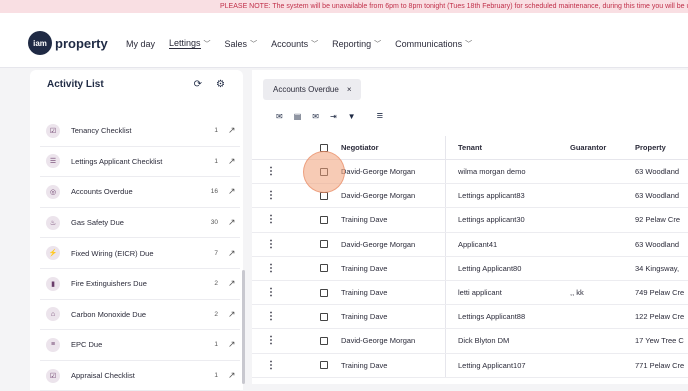  What do you see at coordinates (214, 192) in the screenshot?
I see `activity-count: 16` at bounding box center [214, 192].